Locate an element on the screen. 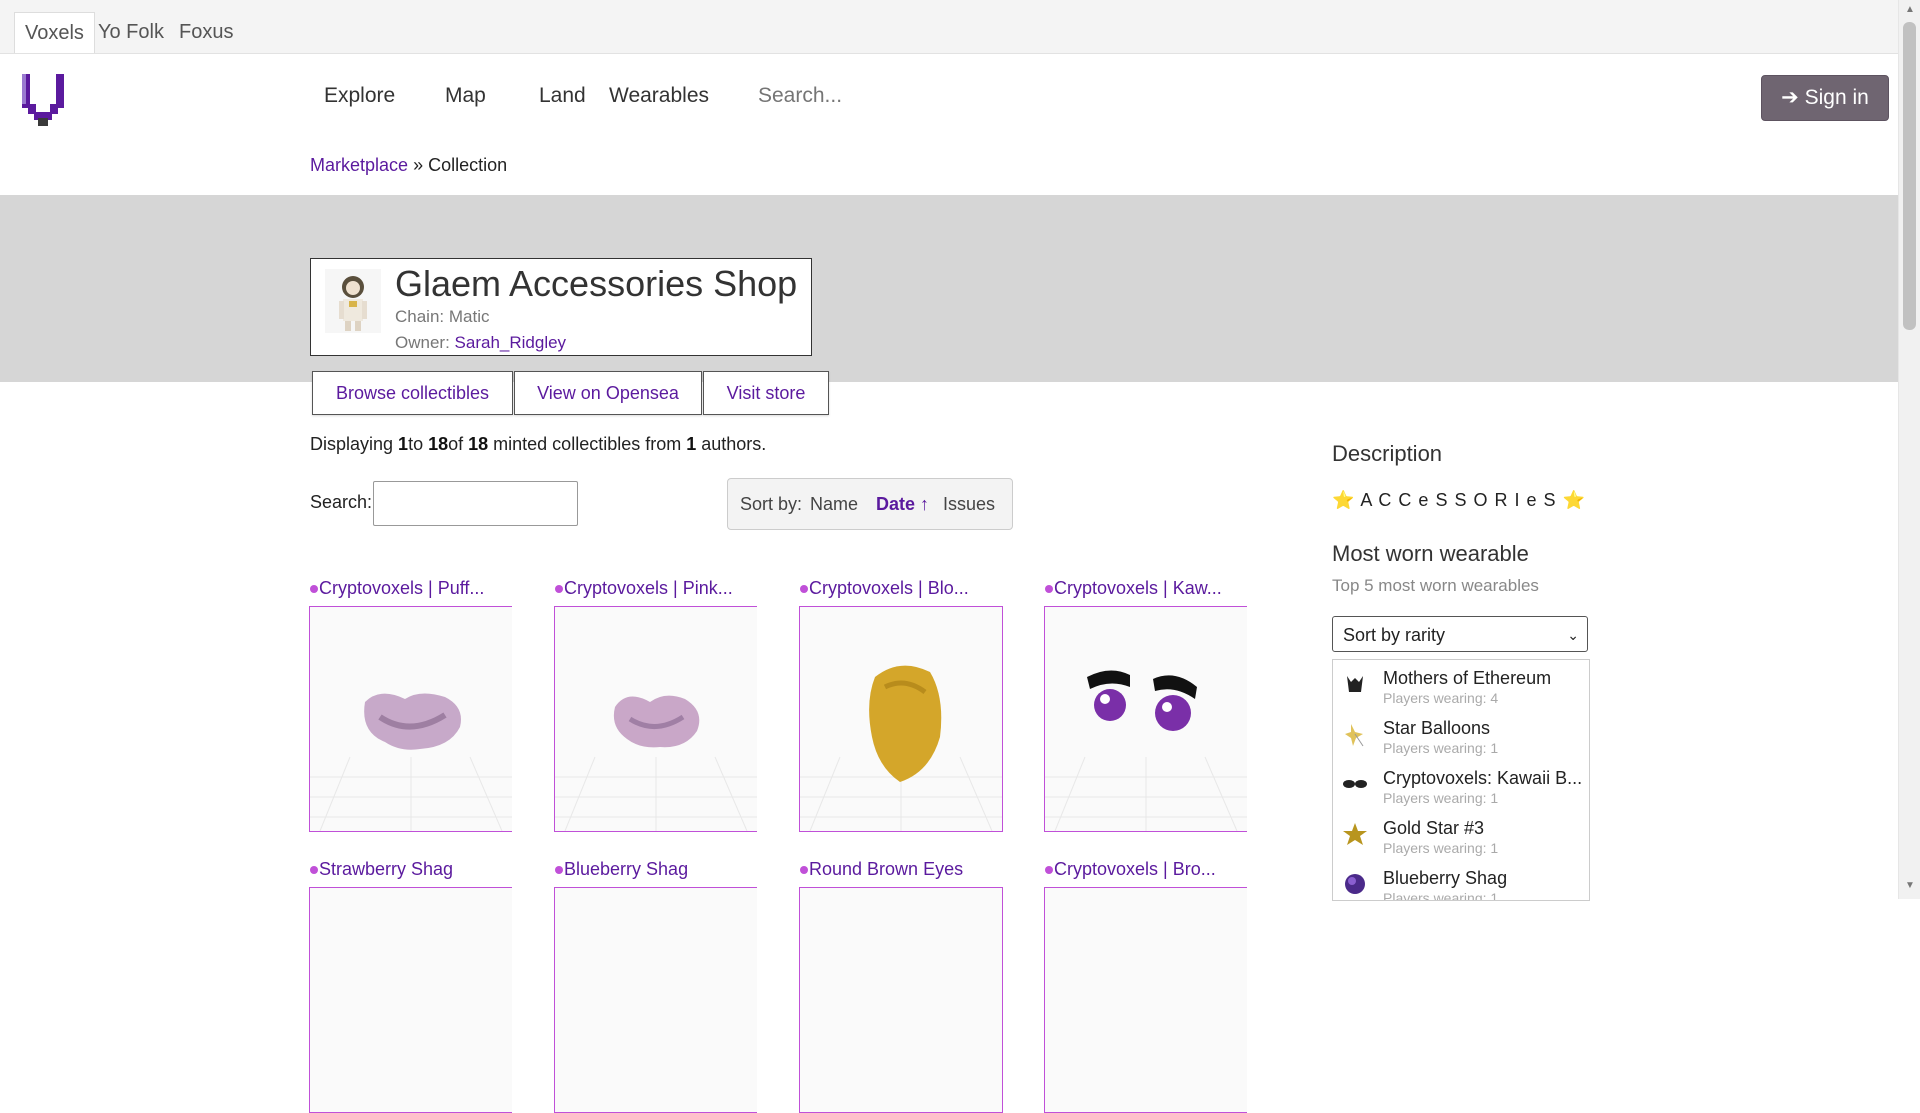 The width and height of the screenshot is (1920, 1113). breadcrumb-marketplace-link: Marketplace is located at coordinates (359, 165).